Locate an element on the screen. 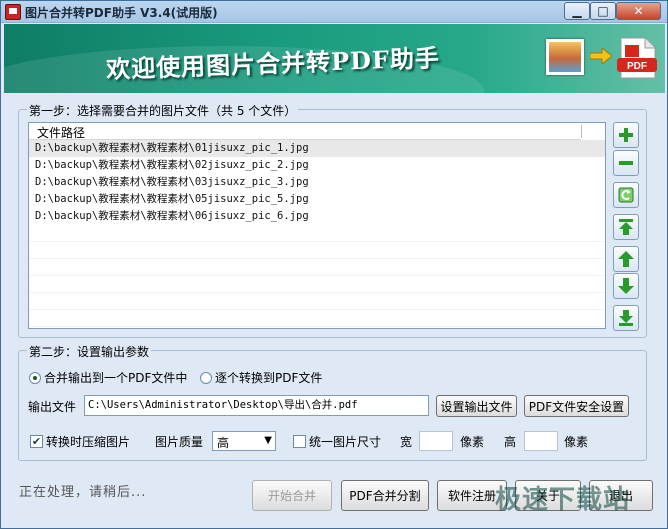  move-up-icon is located at coordinates (626, 259).